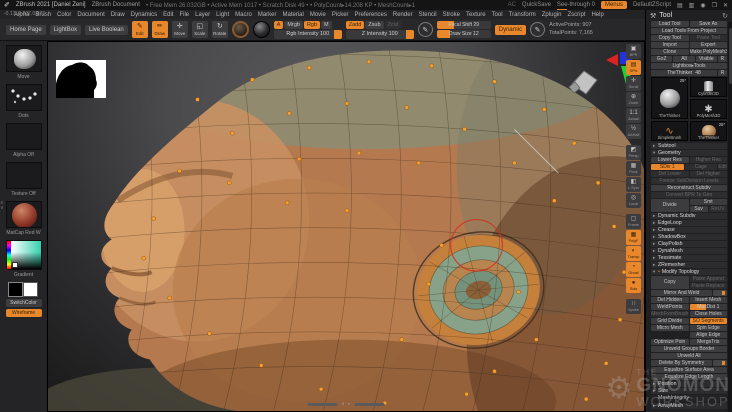 The width and height of the screenshot is (732, 412). I want to click on copy-button: Copy, so click(670, 282).